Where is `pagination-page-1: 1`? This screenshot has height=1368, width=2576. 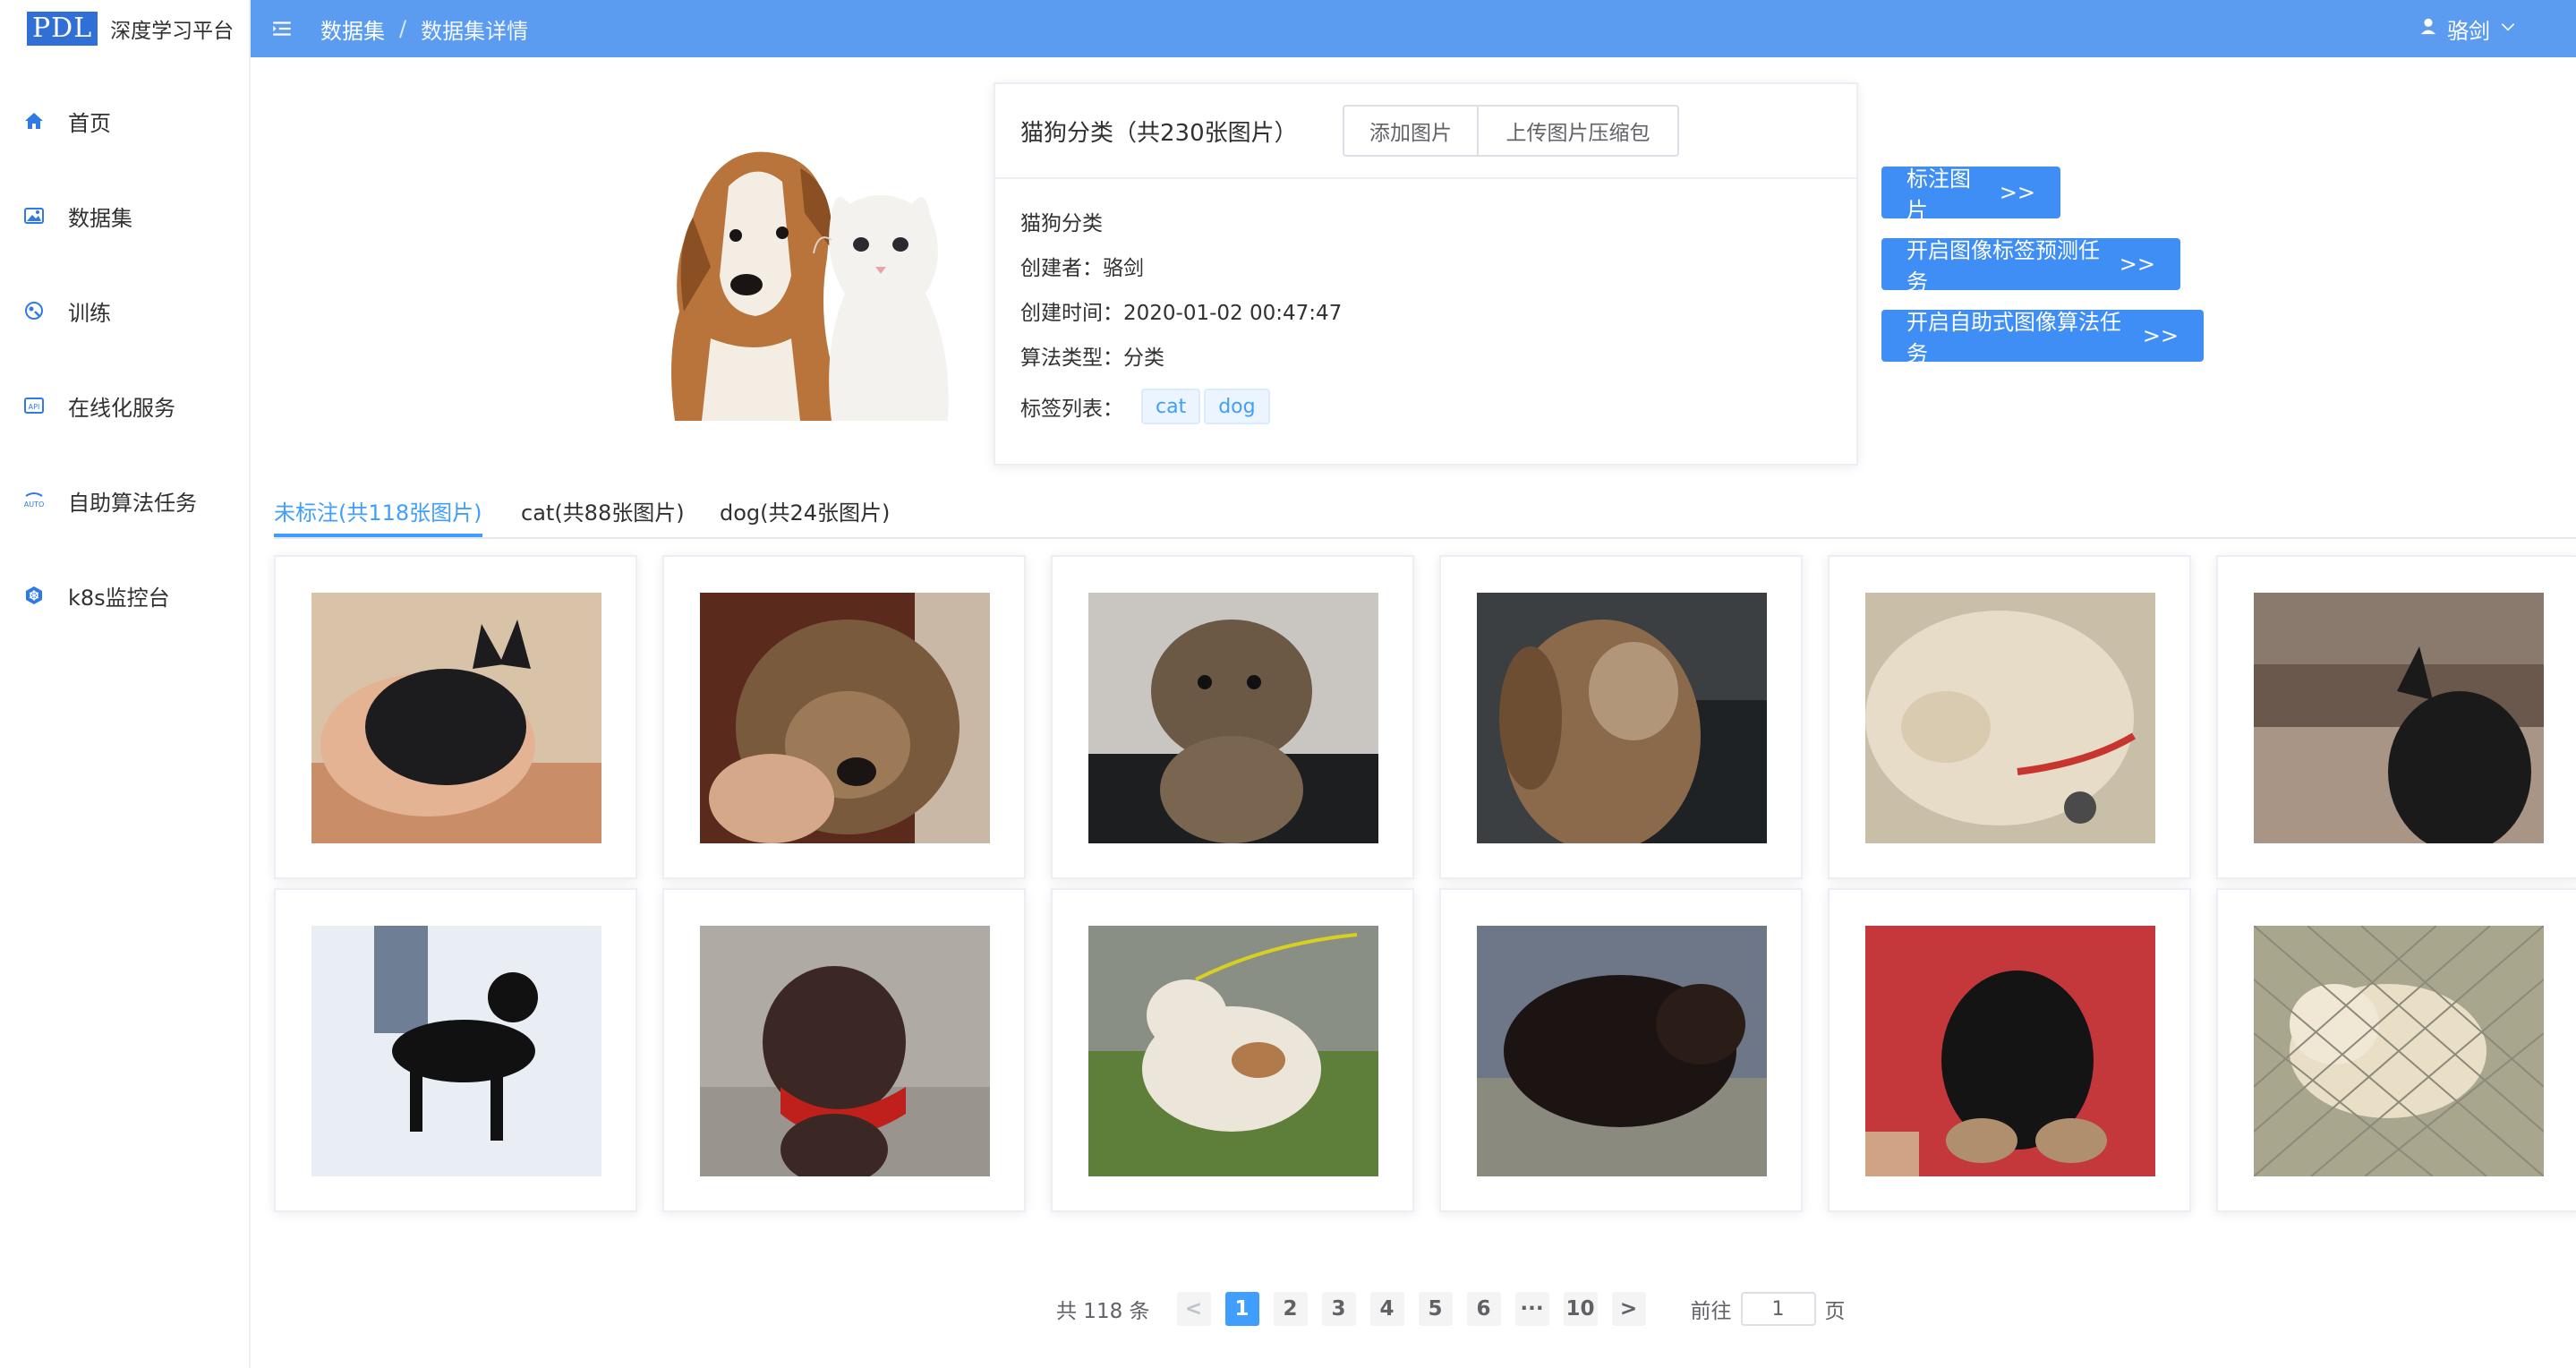 pagination-page-1: 1 is located at coordinates (1241, 1309).